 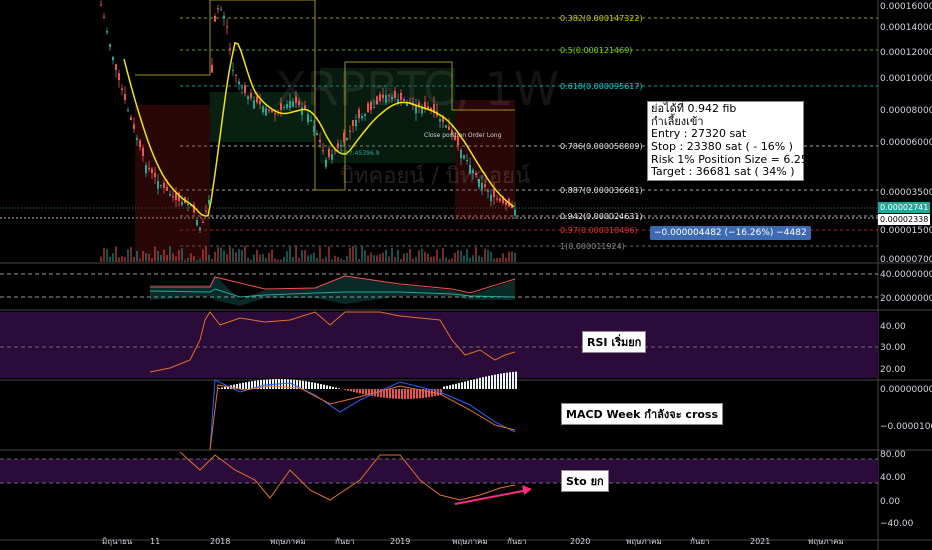 I want to click on order-annotation: Close position Order Long, so click(x=463, y=135).